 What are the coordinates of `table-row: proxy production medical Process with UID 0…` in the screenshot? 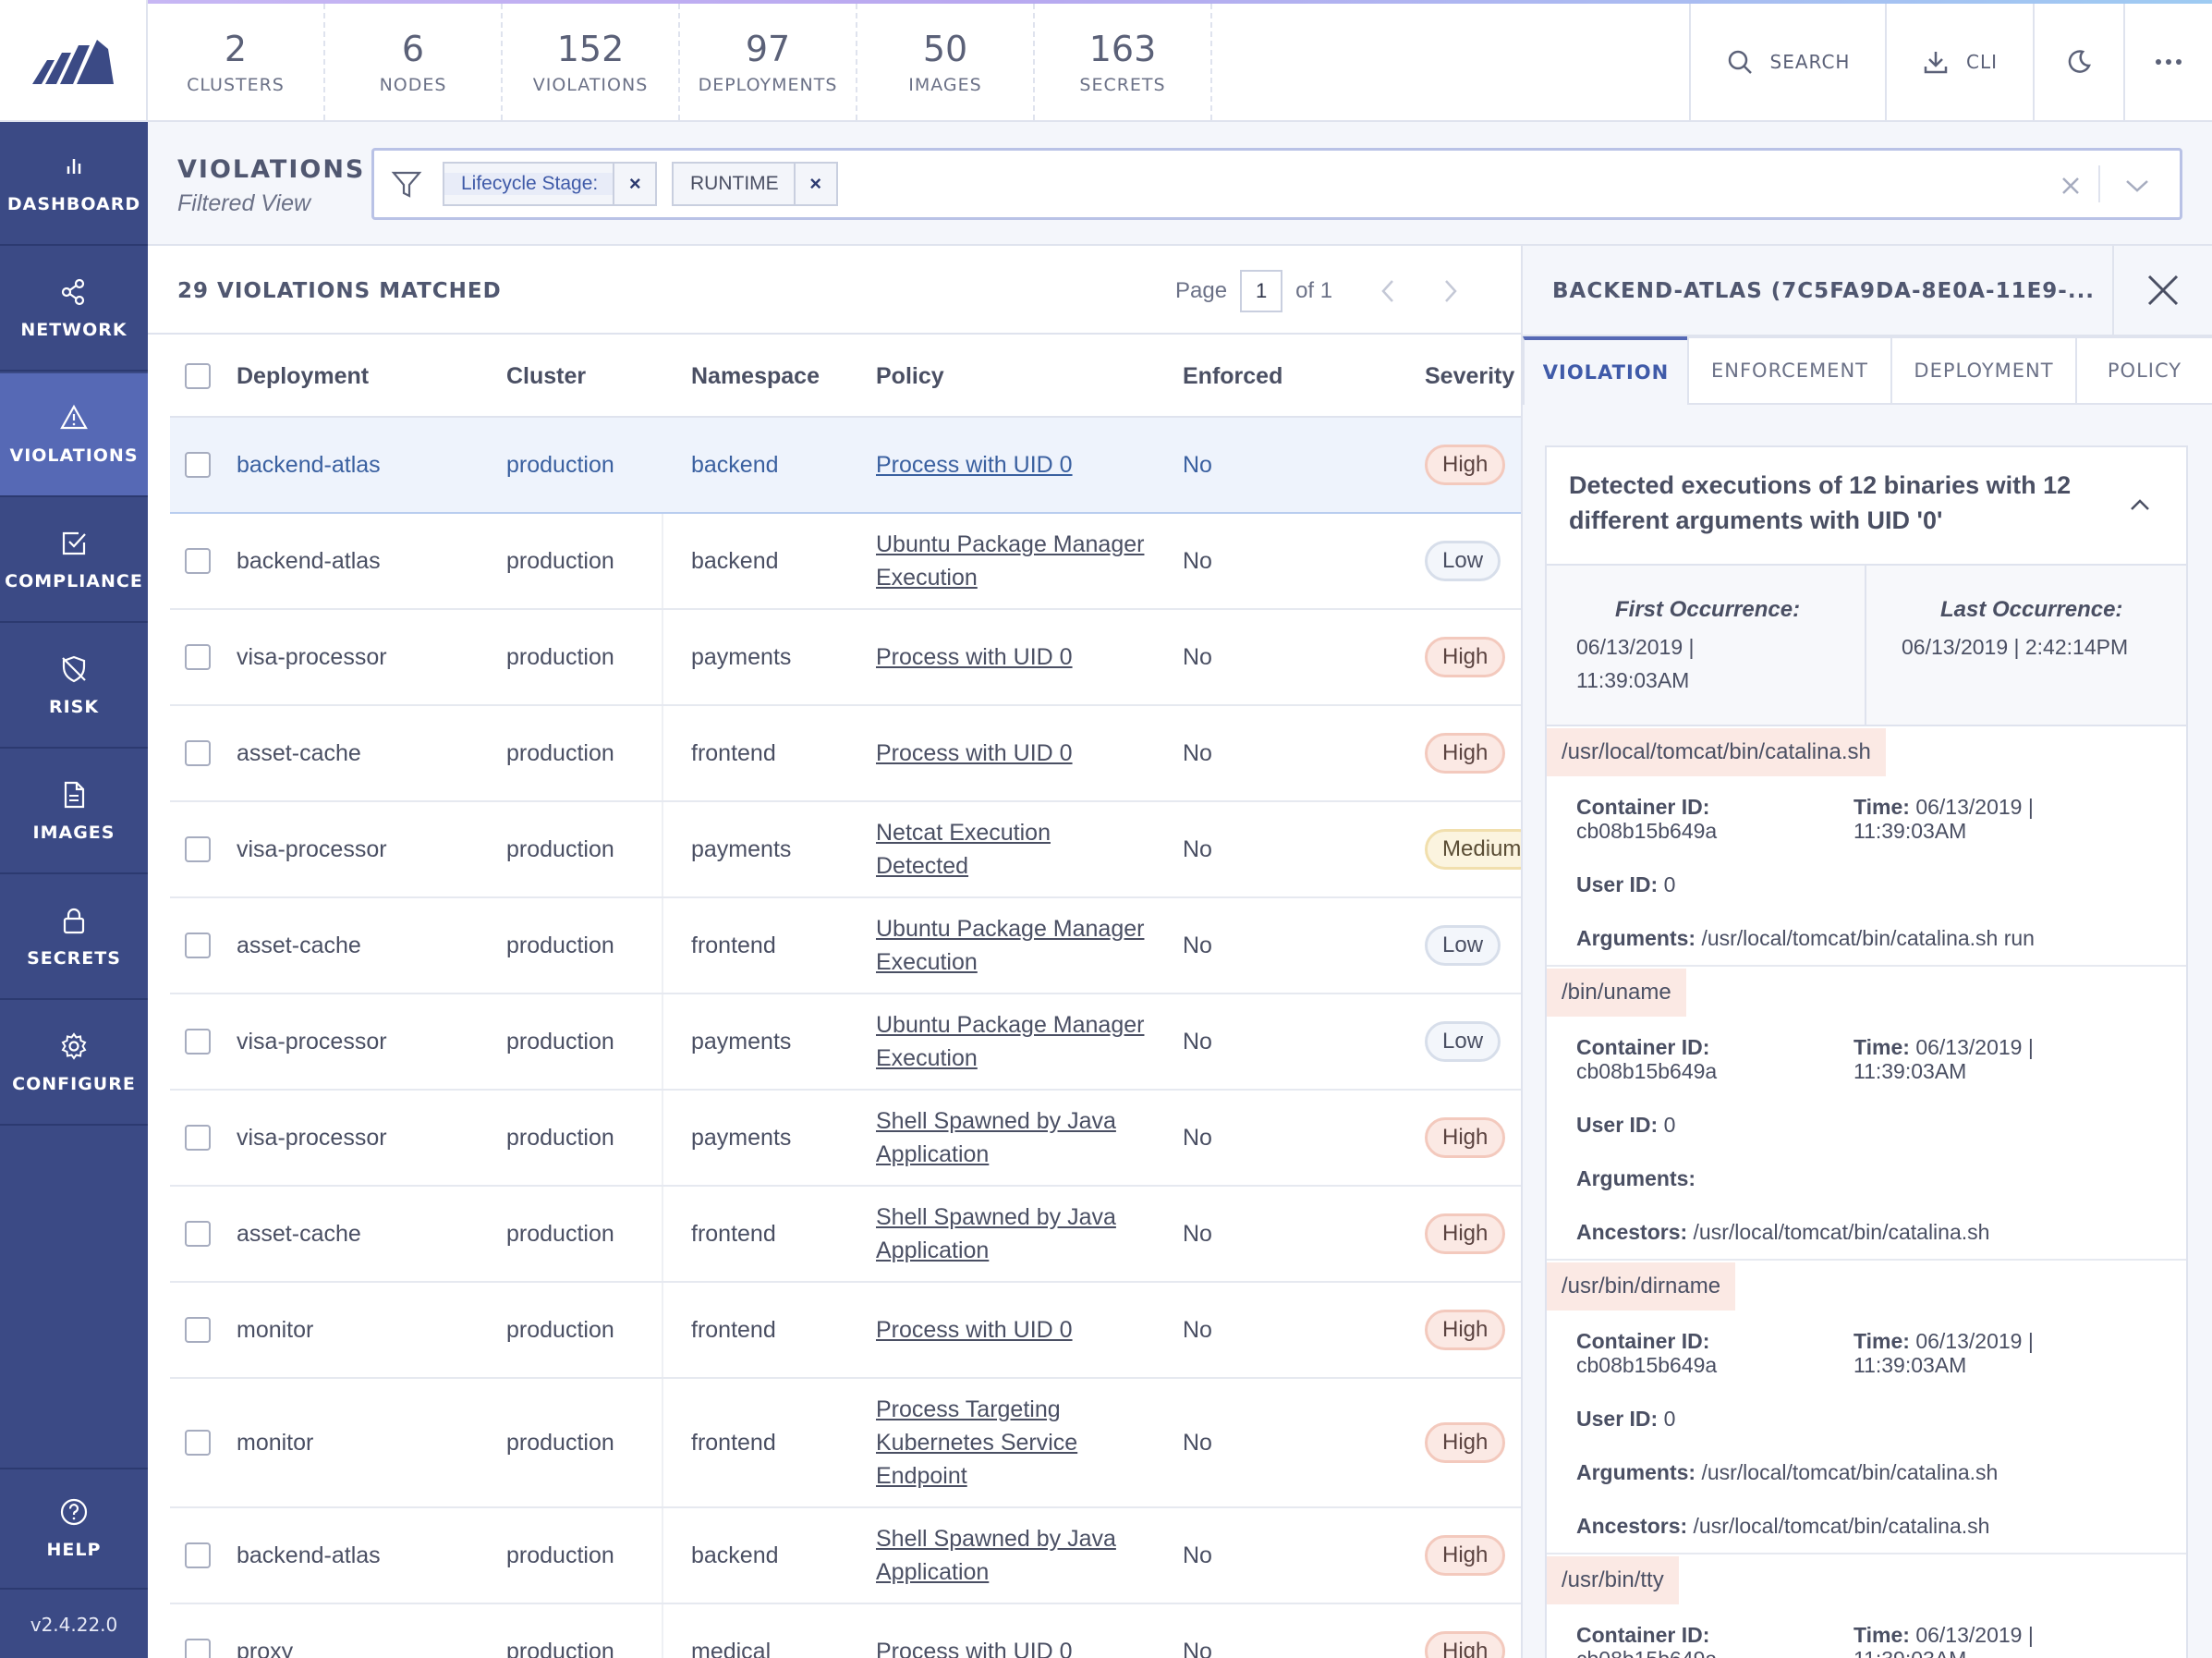 It's located at (845, 1631).